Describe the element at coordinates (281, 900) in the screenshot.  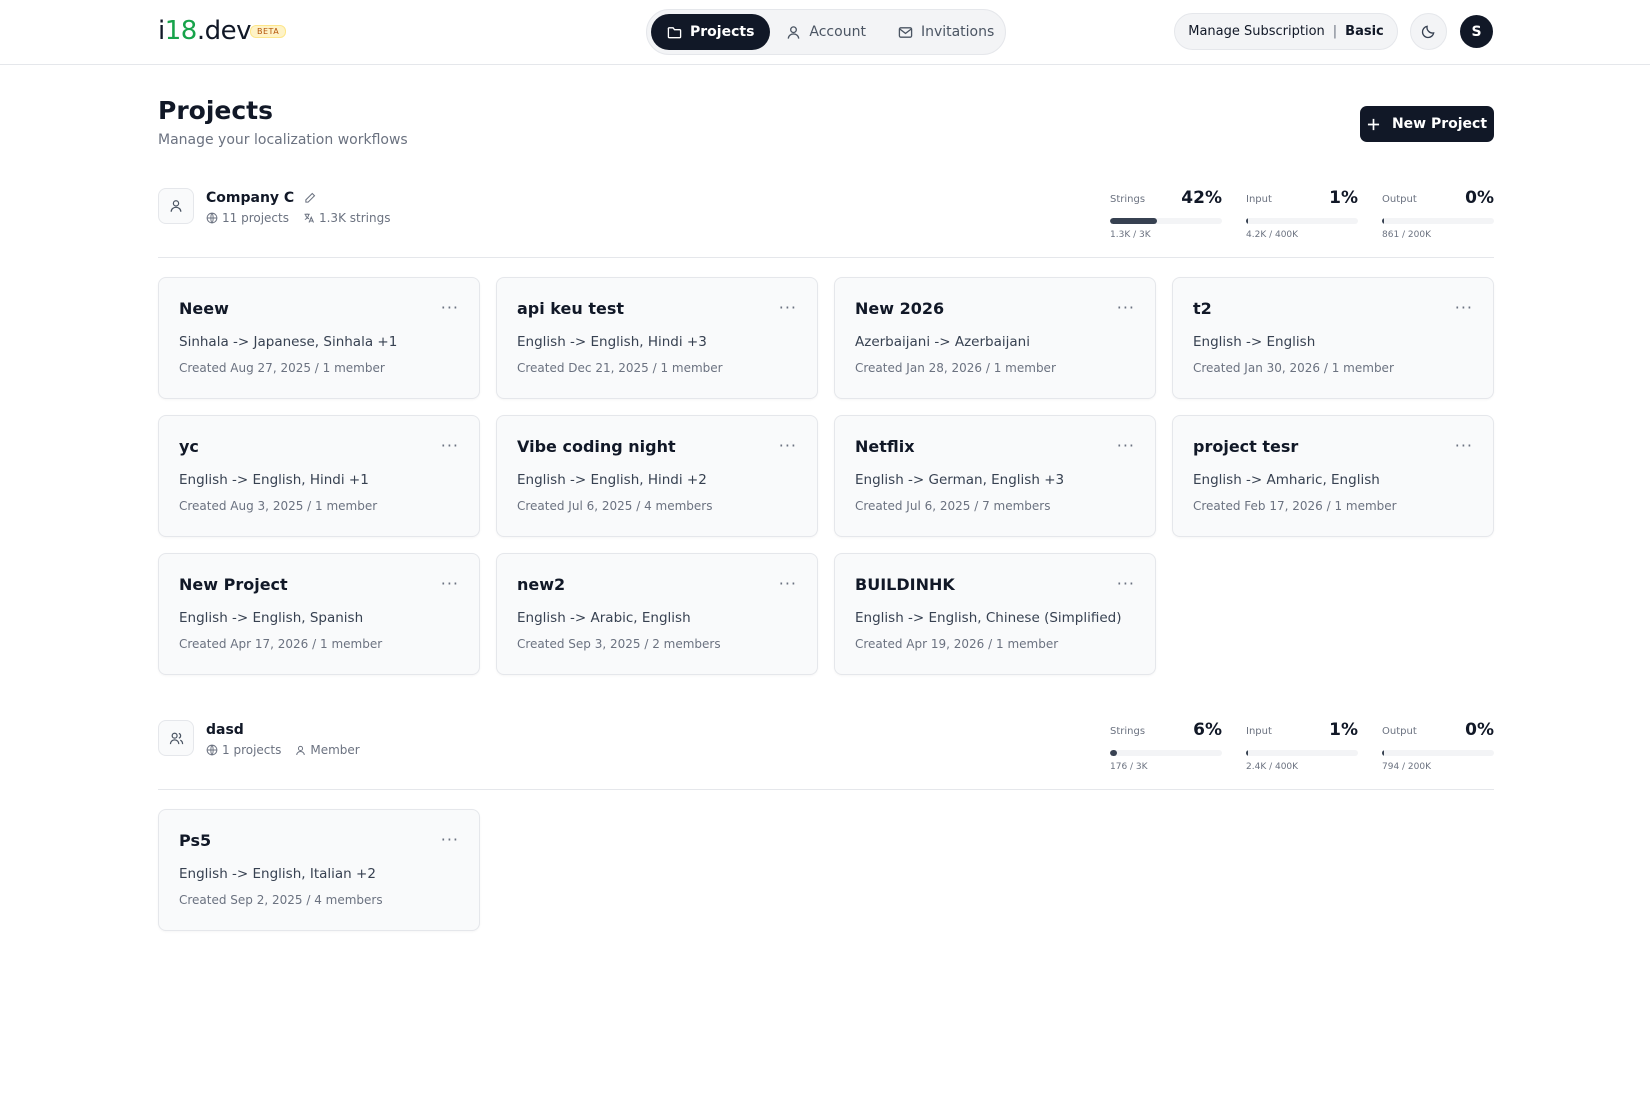
I see `project-meta: Created Sep 2, 2025 / 4 members` at that location.